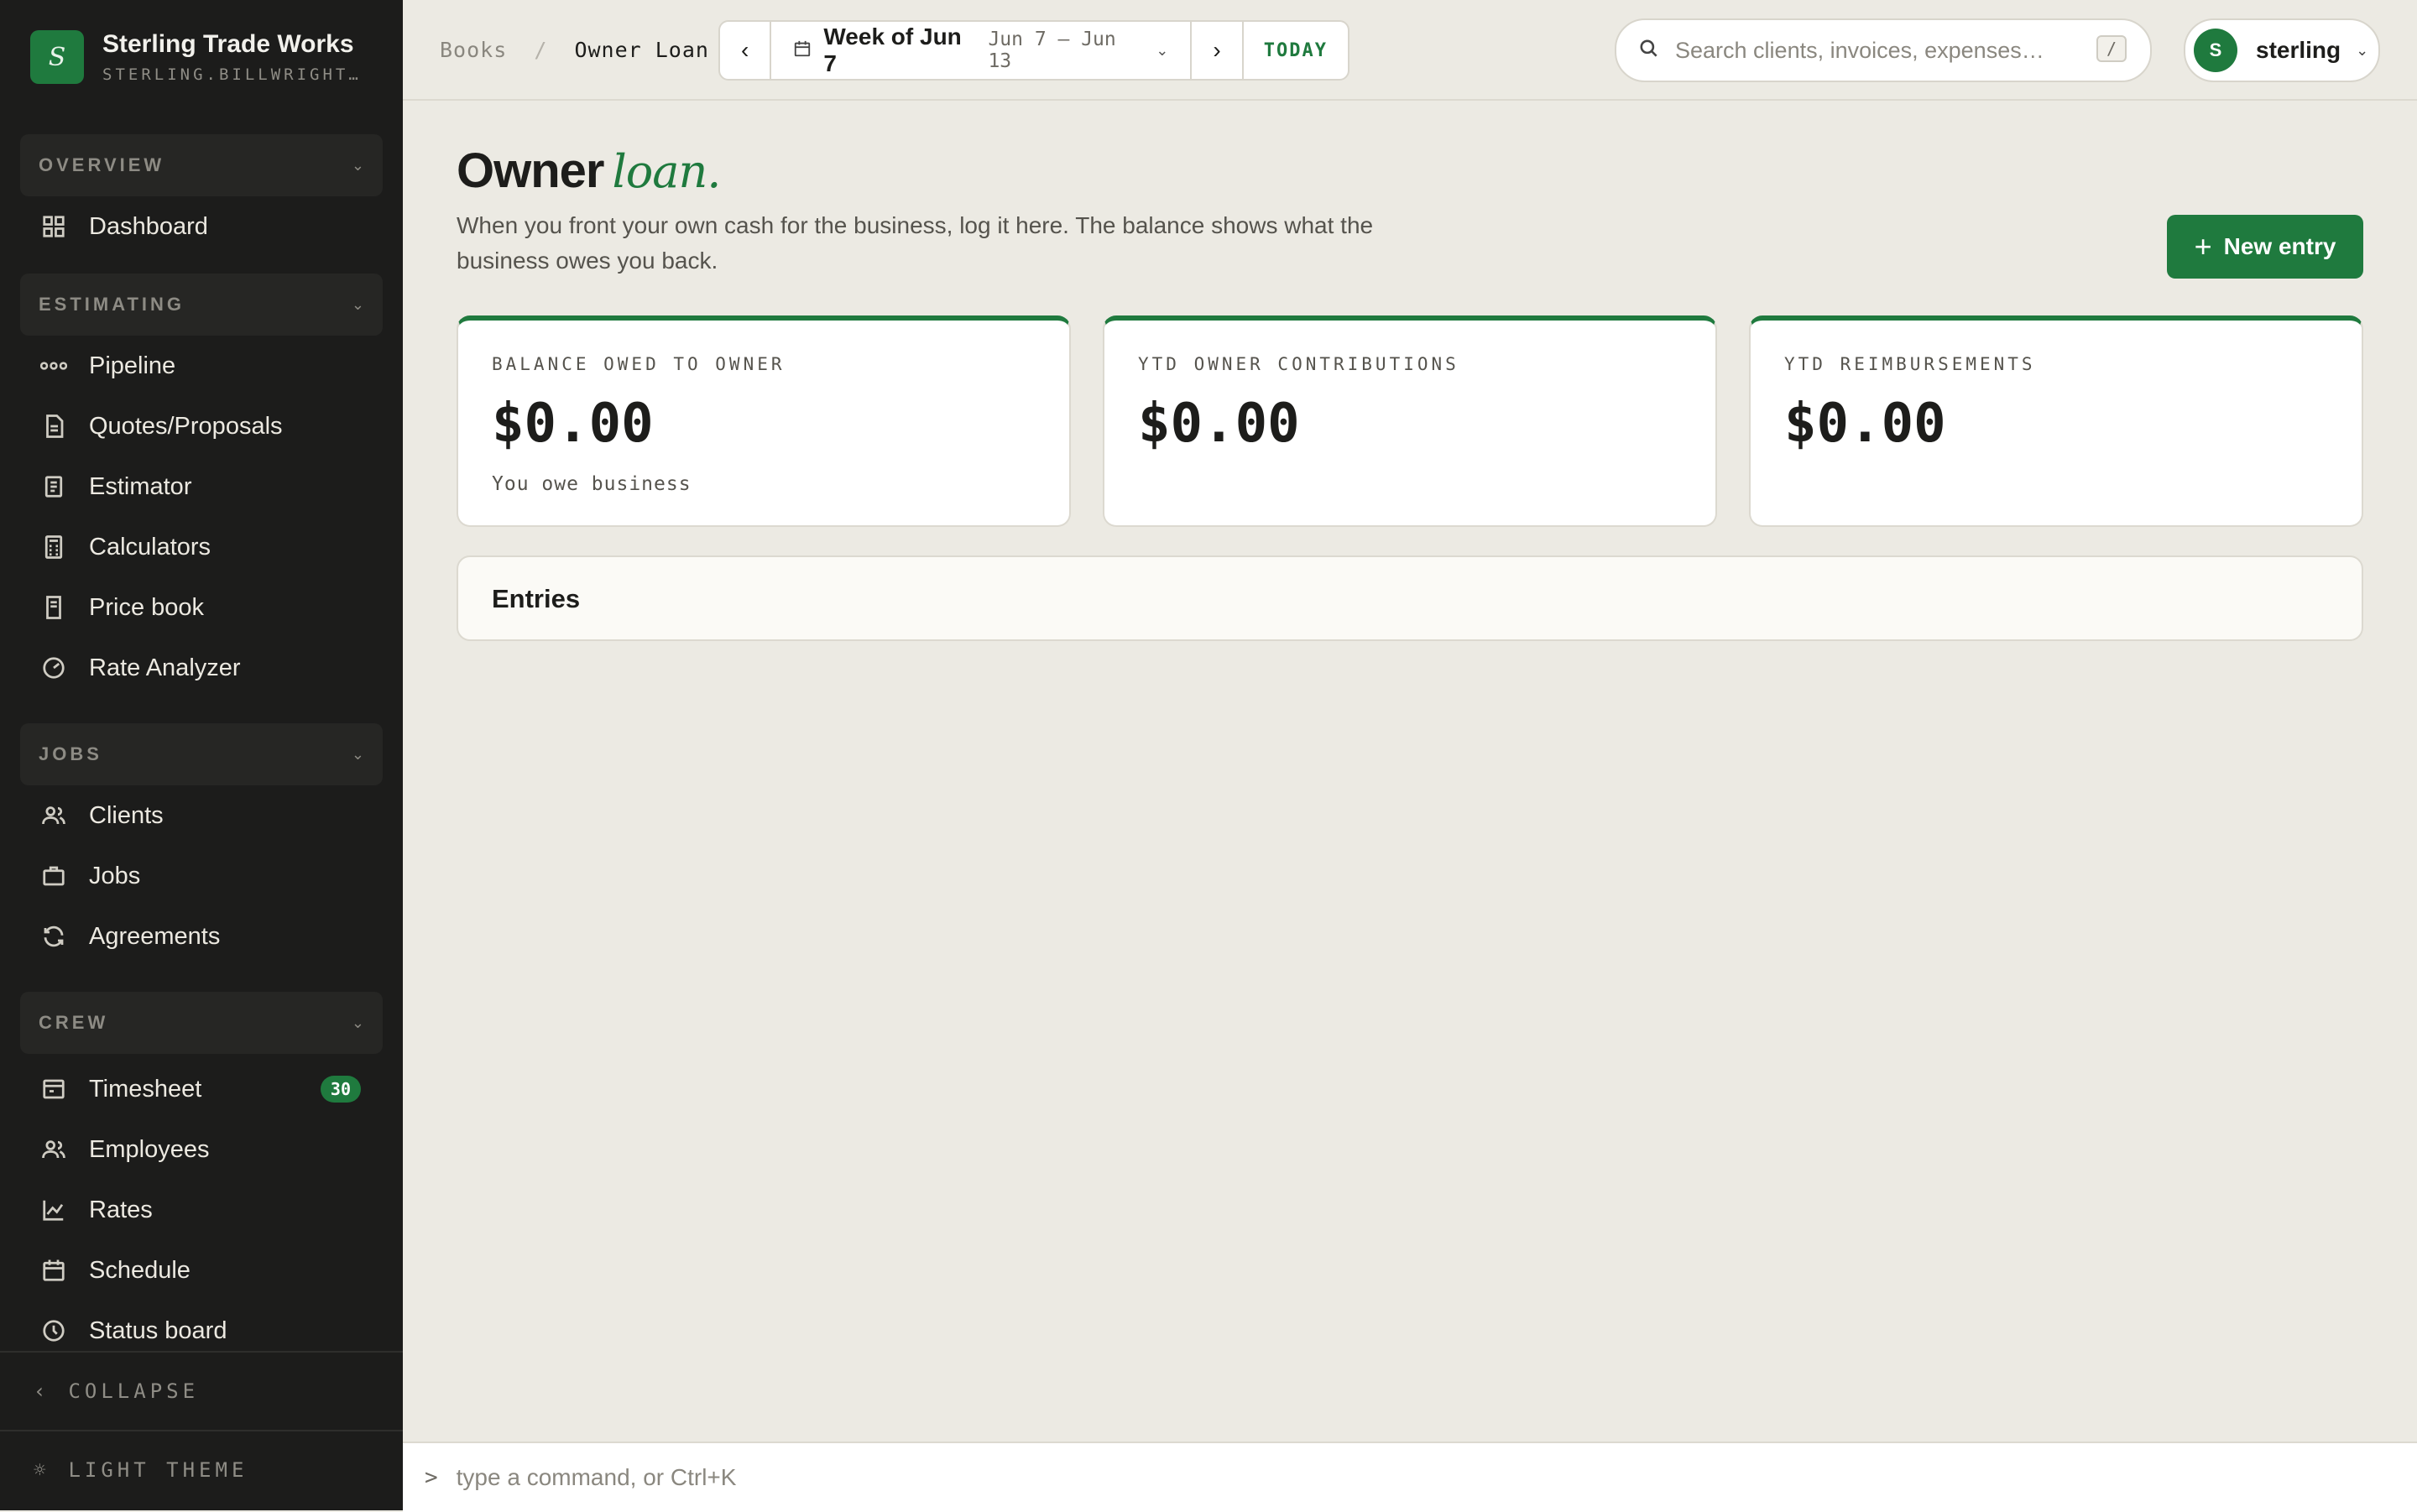 This screenshot has height=1512, width=2417. I want to click on timesheet-count-badge: 30, so click(340, 1089).